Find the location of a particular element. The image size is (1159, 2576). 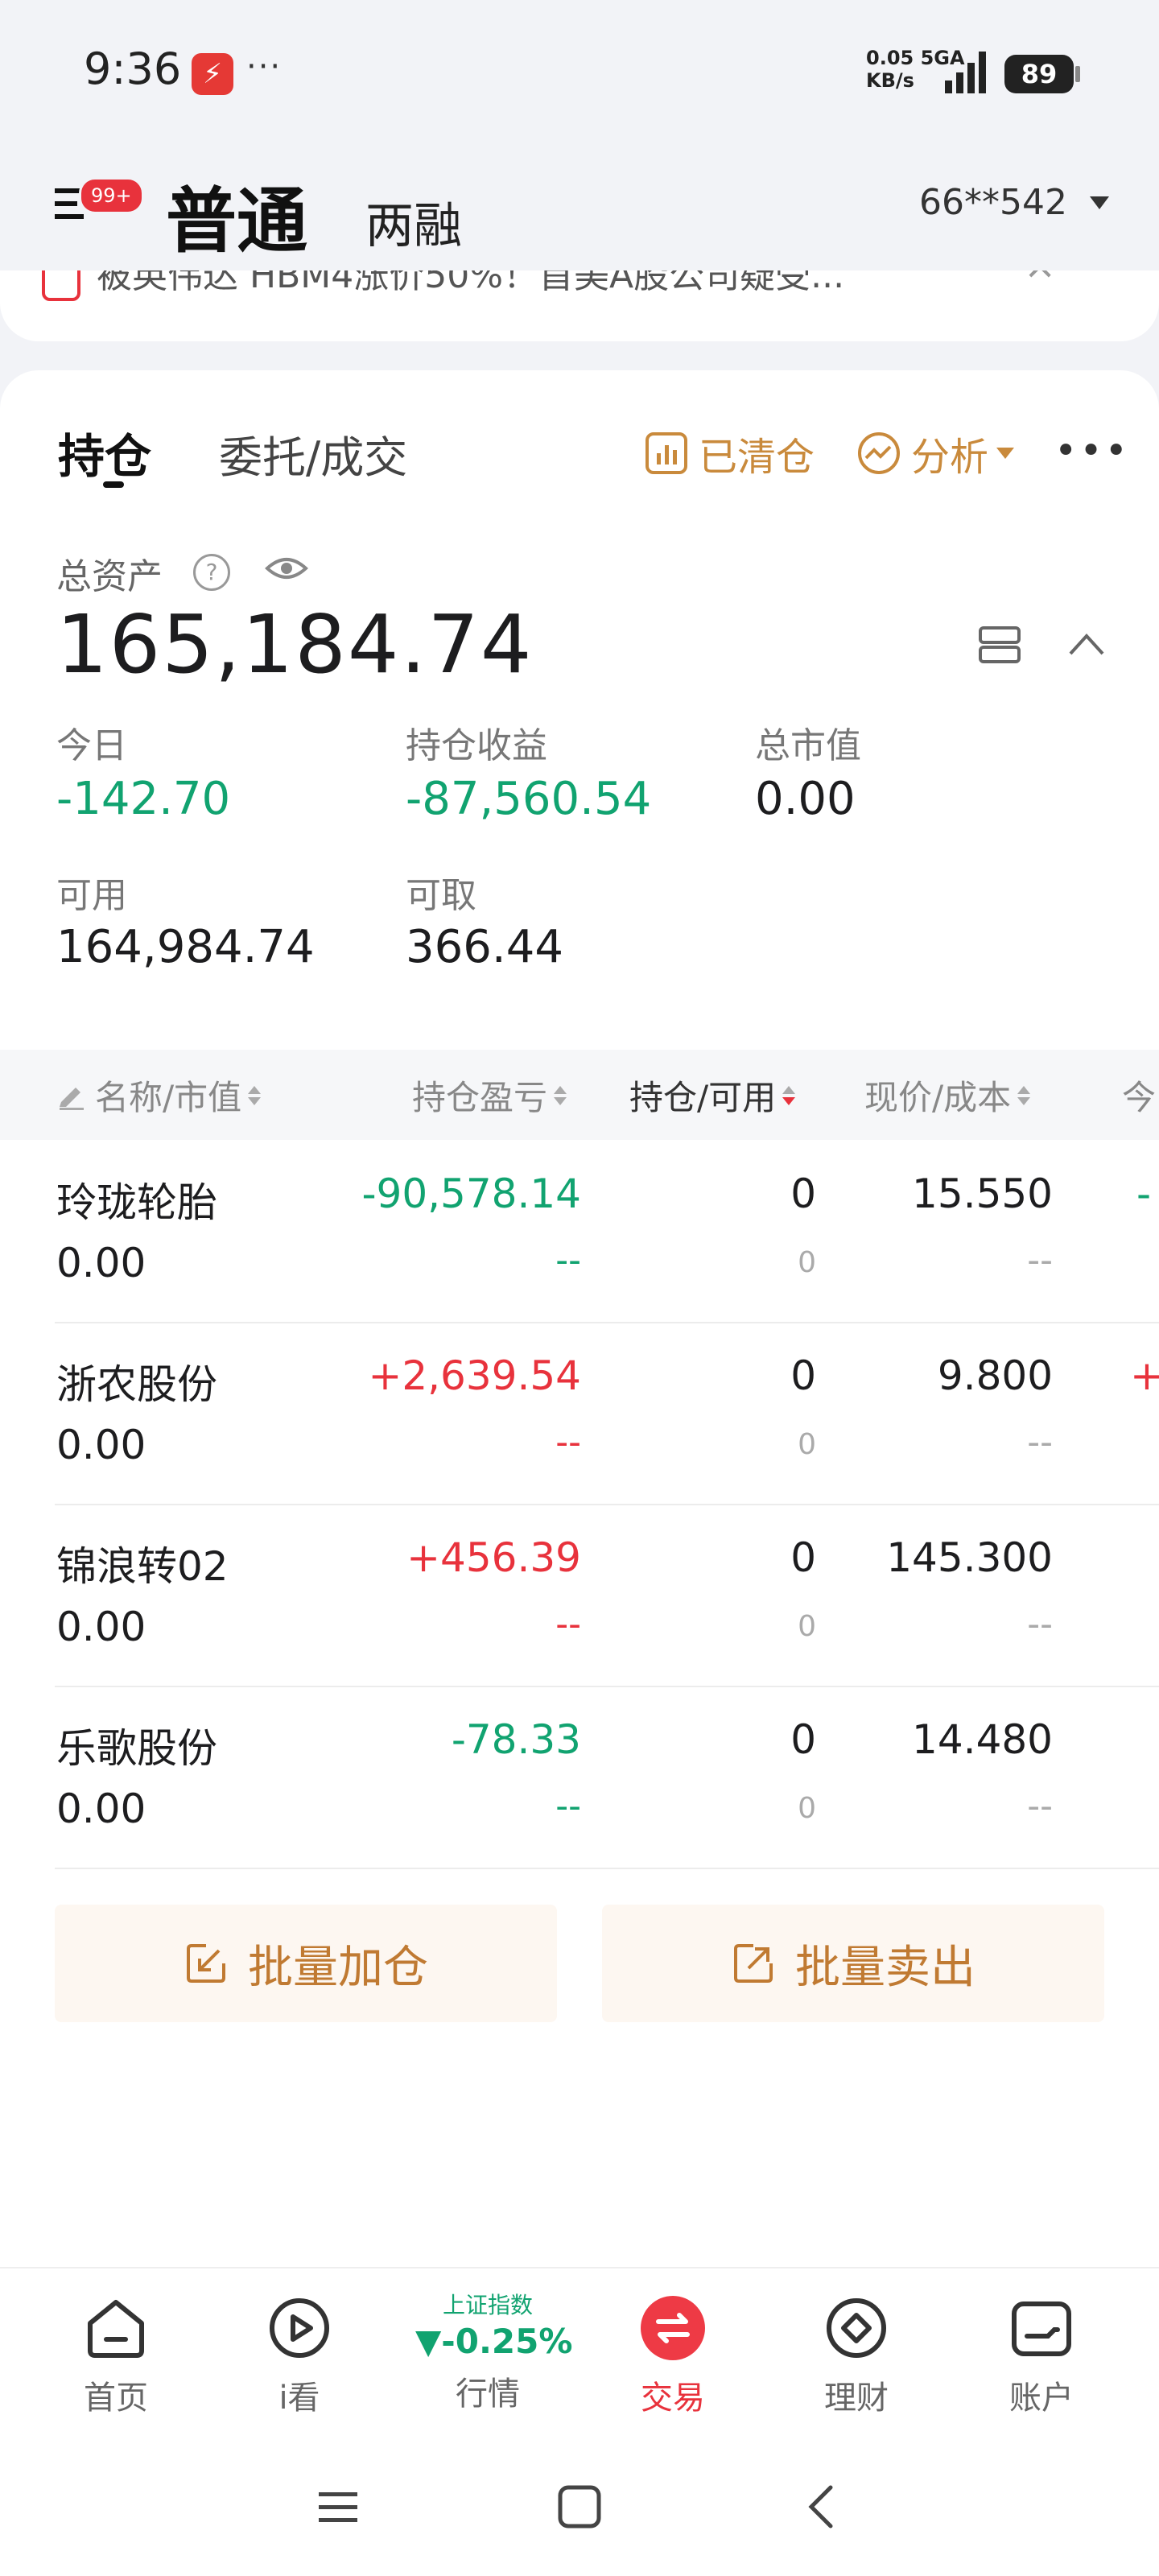

chevron-down-icon is located at coordinates (1099, 202).